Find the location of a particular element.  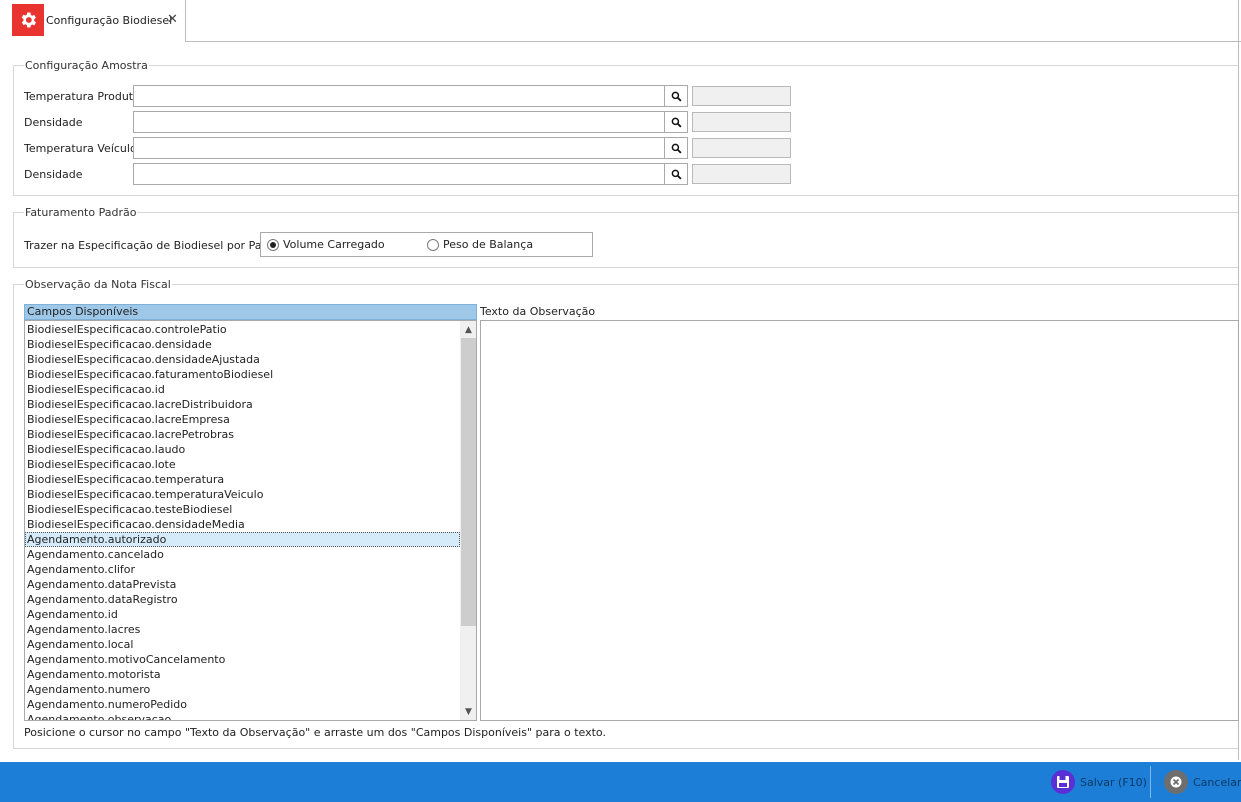

radio-label: Volume Carregado is located at coordinates (334, 244).